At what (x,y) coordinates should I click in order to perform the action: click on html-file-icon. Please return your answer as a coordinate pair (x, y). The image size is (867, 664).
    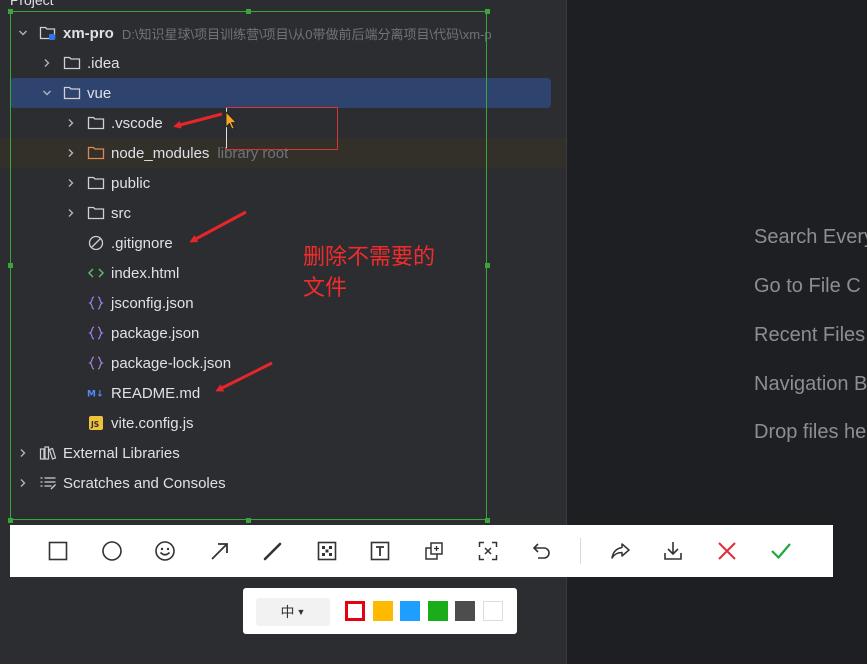
    Looking at the image, I should click on (96, 273).